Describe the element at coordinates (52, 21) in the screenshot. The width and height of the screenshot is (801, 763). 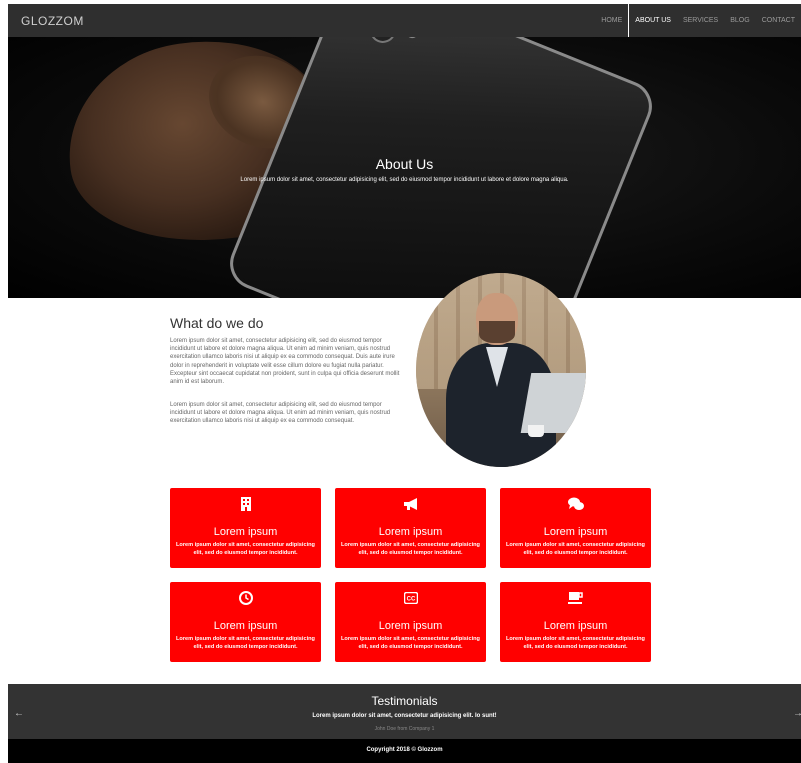
I see `brand-logo: GLOZZOM` at that location.